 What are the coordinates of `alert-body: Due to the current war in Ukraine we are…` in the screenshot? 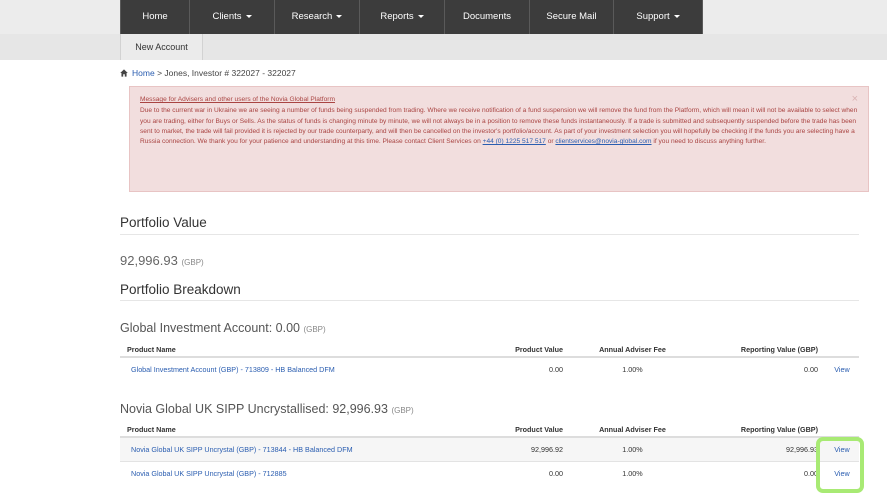 It's located at (499, 126).